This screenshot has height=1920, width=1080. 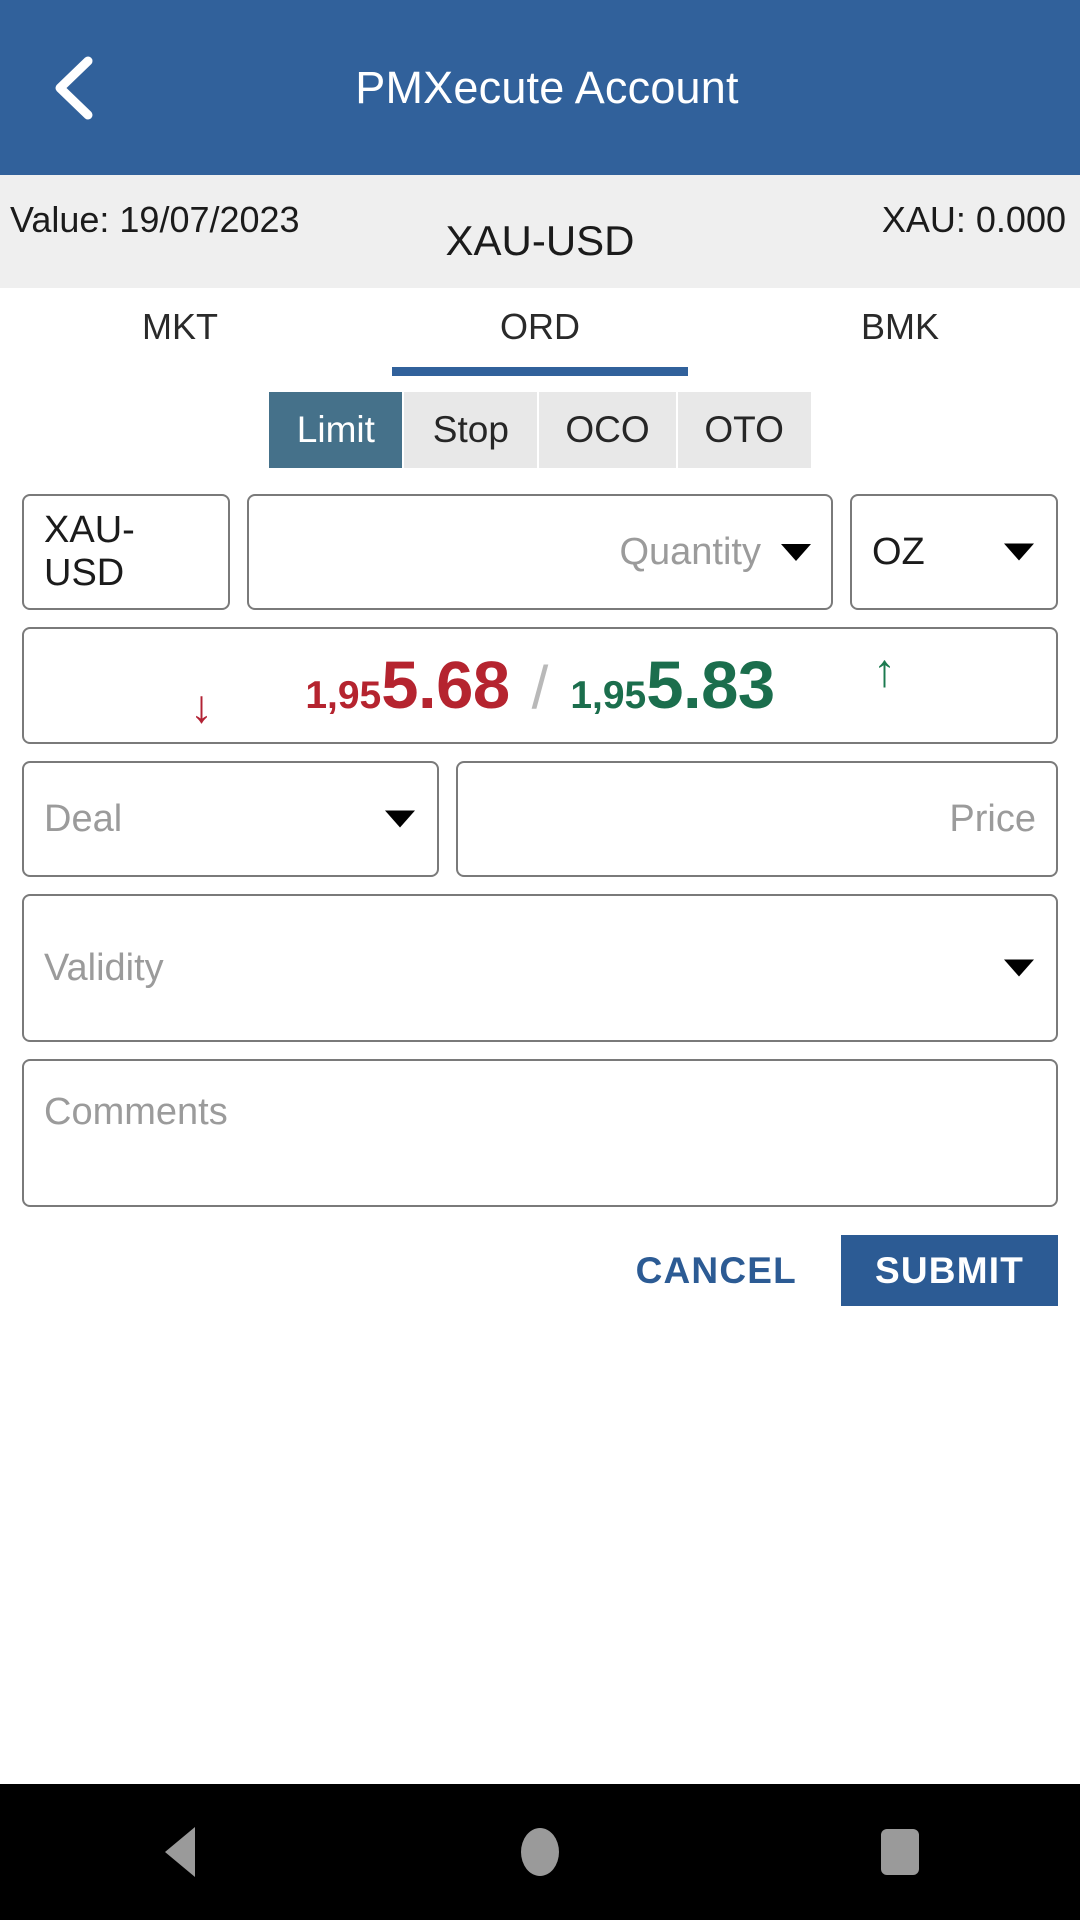 What do you see at coordinates (343, 695) in the screenshot?
I see `bid-price-lead: 1,95` at bounding box center [343, 695].